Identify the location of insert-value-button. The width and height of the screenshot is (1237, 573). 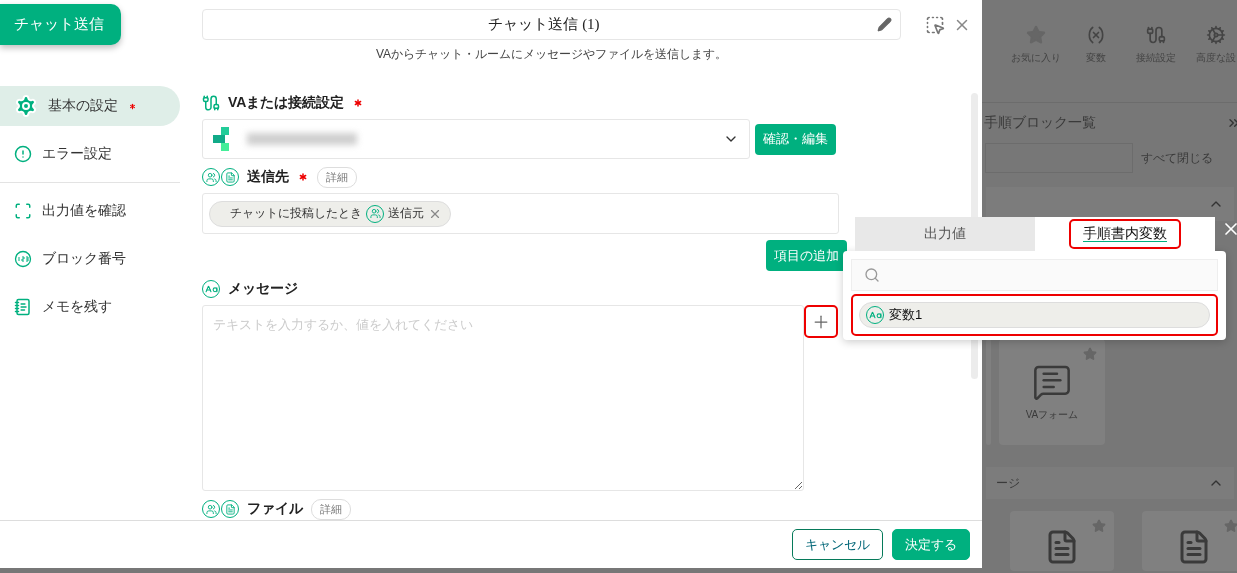
(821, 321).